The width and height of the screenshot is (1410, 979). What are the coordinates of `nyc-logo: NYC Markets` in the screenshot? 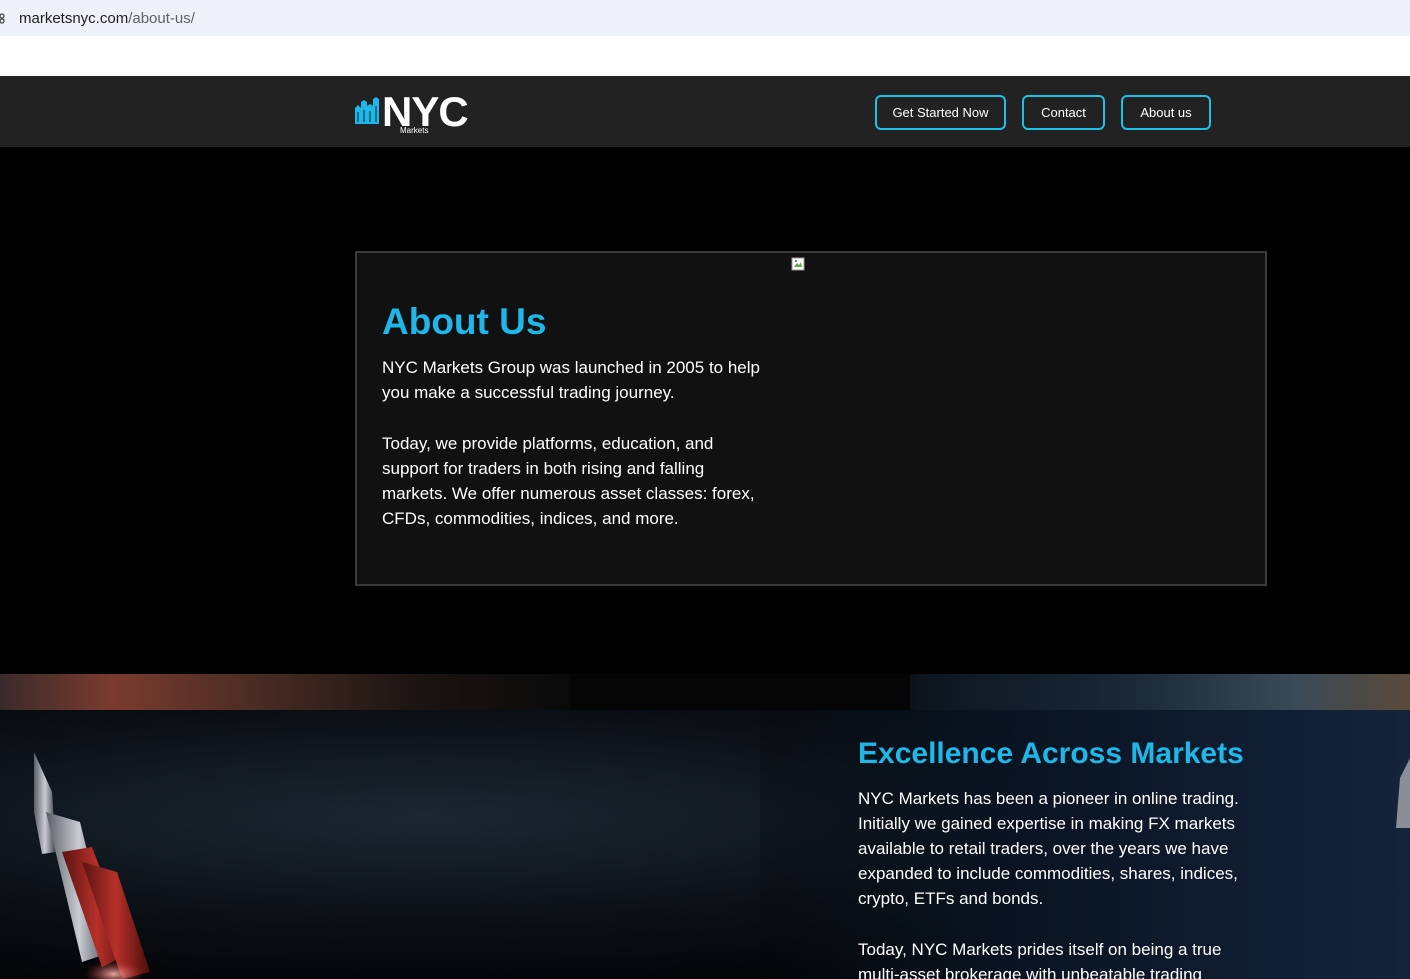 It's located at (419, 112).